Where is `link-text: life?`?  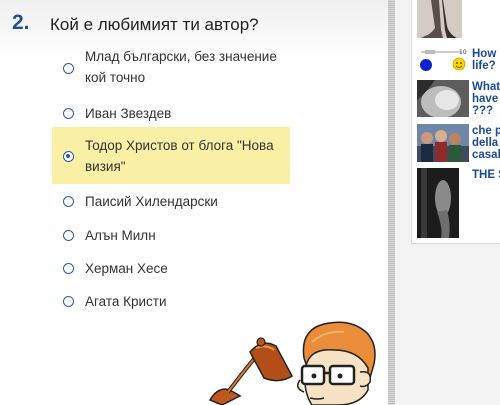
link-text: life? is located at coordinates (486, 66).